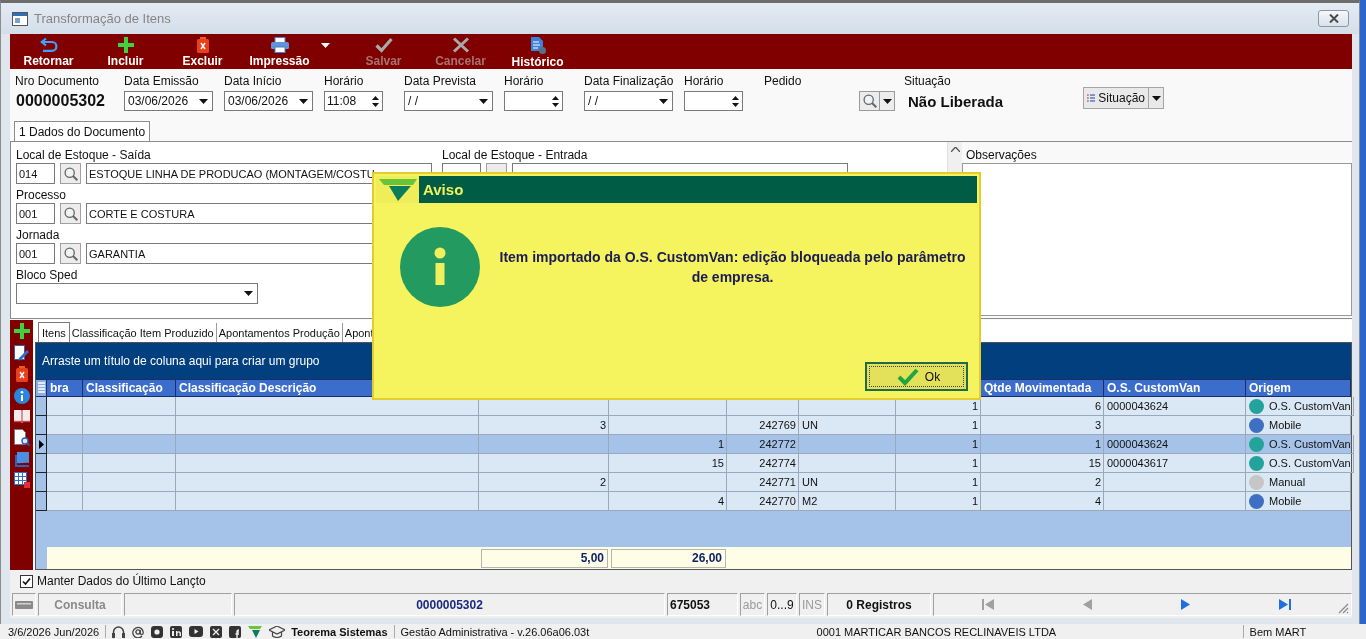 The image size is (1366, 639). What do you see at coordinates (103, 18) in the screenshot?
I see `window-title: Transformação de Itens` at bounding box center [103, 18].